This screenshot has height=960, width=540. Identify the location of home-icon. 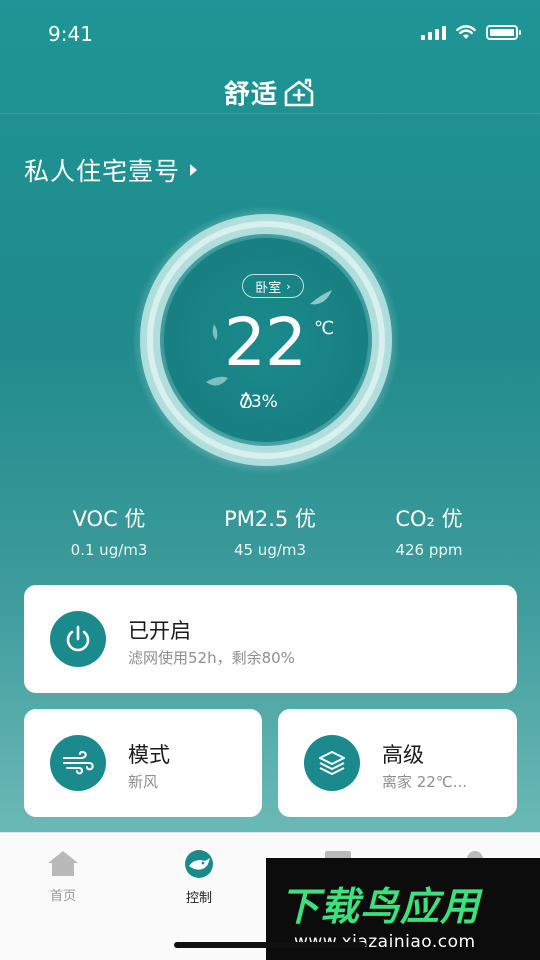
(63, 863).